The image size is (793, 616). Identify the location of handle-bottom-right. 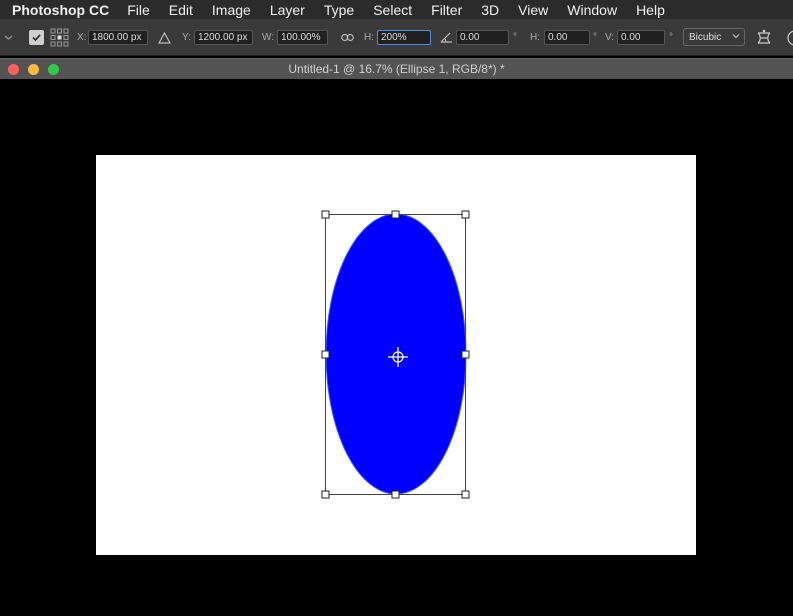
(465, 494).